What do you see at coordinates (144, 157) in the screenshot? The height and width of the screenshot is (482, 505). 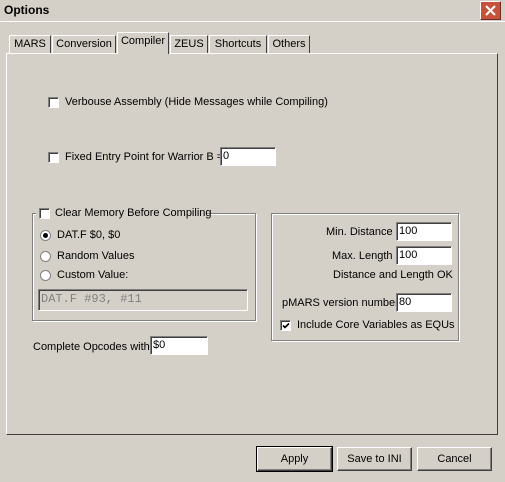 I see `fixed-entry-label: Fixed Entry Point for Warrior B =` at bounding box center [144, 157].